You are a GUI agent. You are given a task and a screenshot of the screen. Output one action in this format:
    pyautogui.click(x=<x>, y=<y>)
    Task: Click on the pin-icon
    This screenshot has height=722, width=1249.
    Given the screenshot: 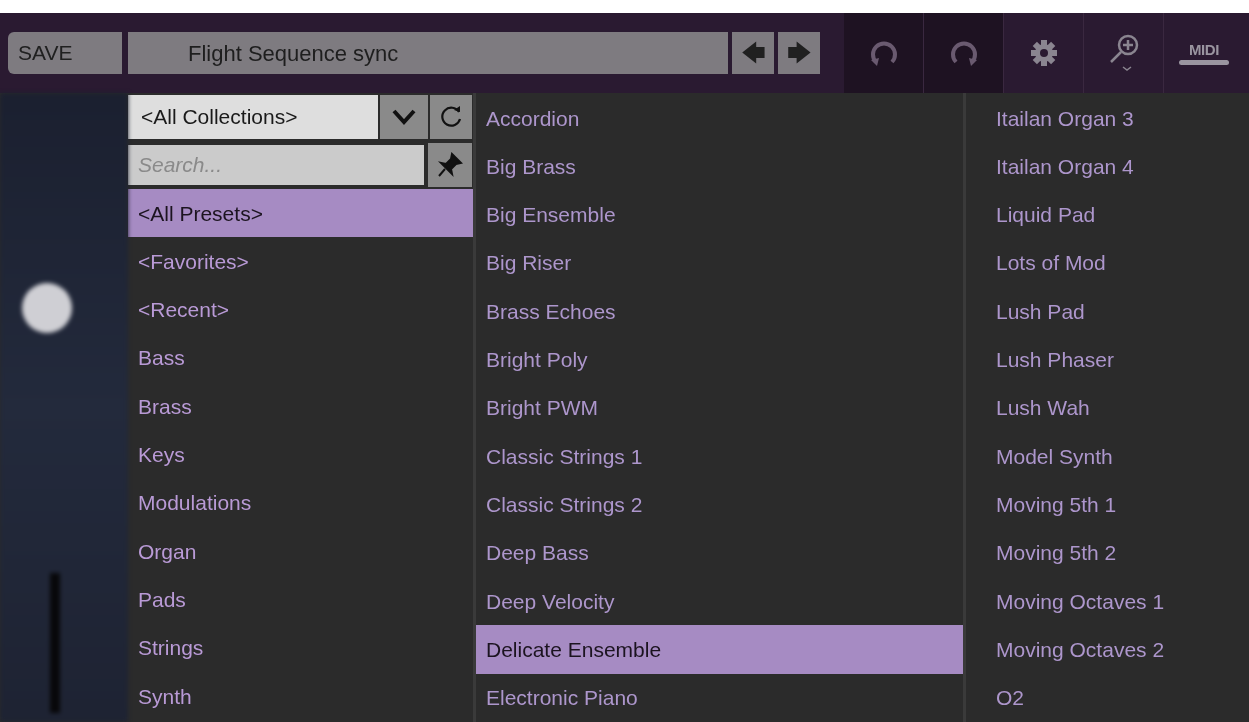 What is the action you would take?
    pyautogui.click(x=450, y=165)
    